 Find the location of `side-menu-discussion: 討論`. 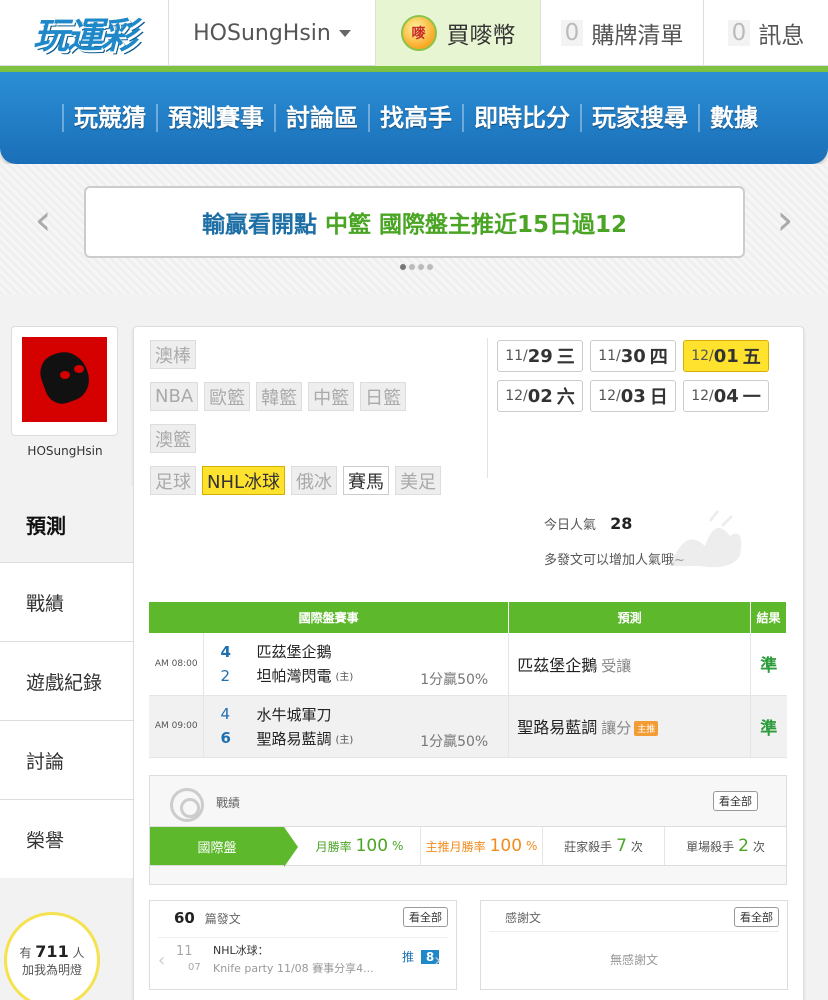

side-menu-discussion: 討論 is located at coordinates (66, 759).